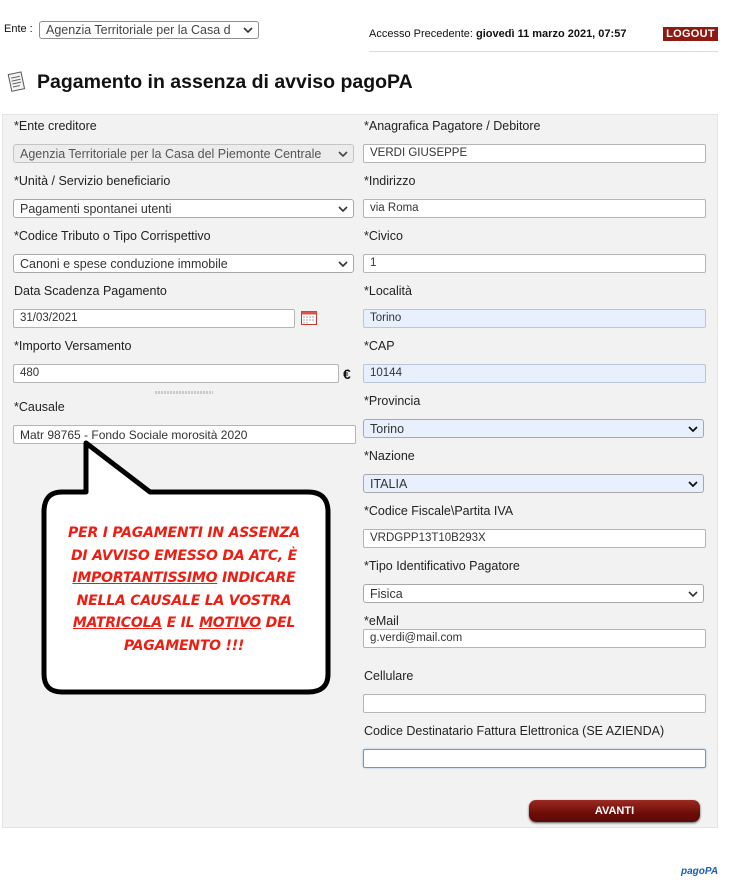 Image resolution: width=737 pixels, height=892 pixels. I want to click on callout-line-part: DEL, so click(278, 623).